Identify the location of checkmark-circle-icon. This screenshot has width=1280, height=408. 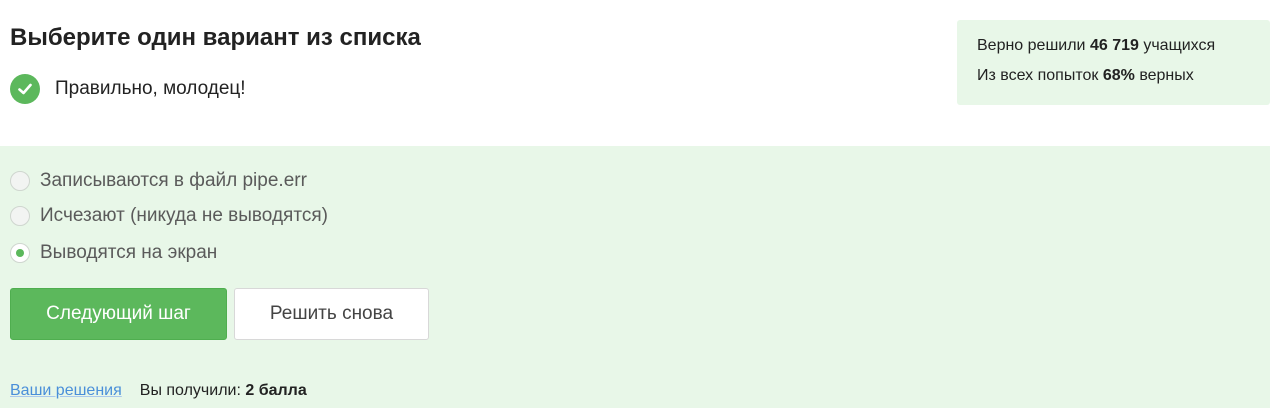
(25, 89).